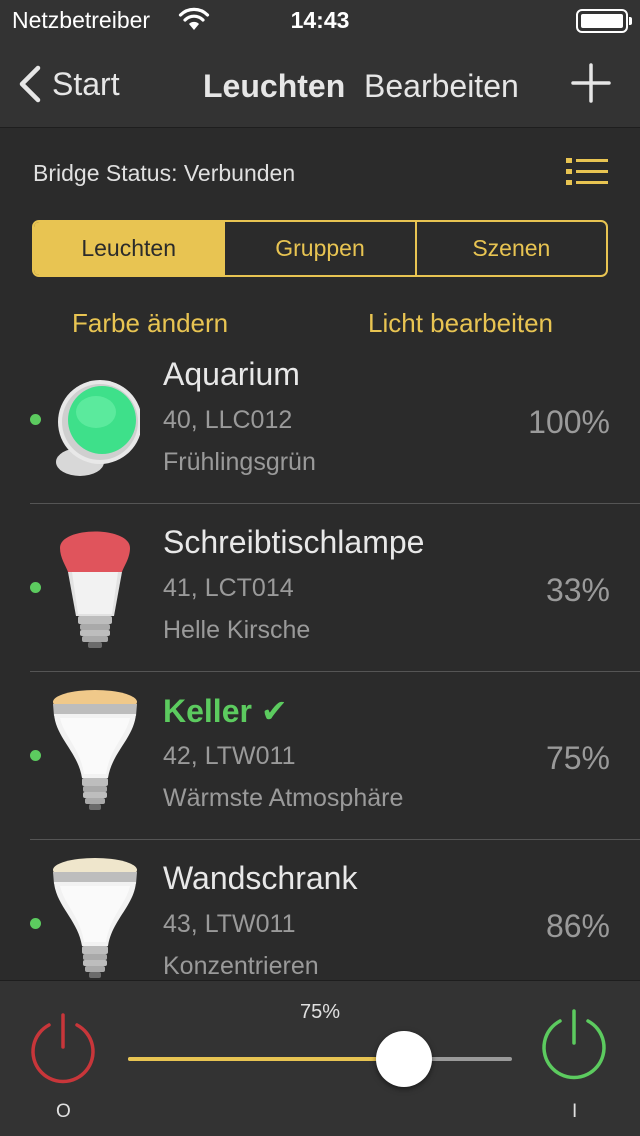  What do you see at coordinates (574, 1045) in the screenshot?
I see `power-on-icon` at bounding box center [574, 1045].